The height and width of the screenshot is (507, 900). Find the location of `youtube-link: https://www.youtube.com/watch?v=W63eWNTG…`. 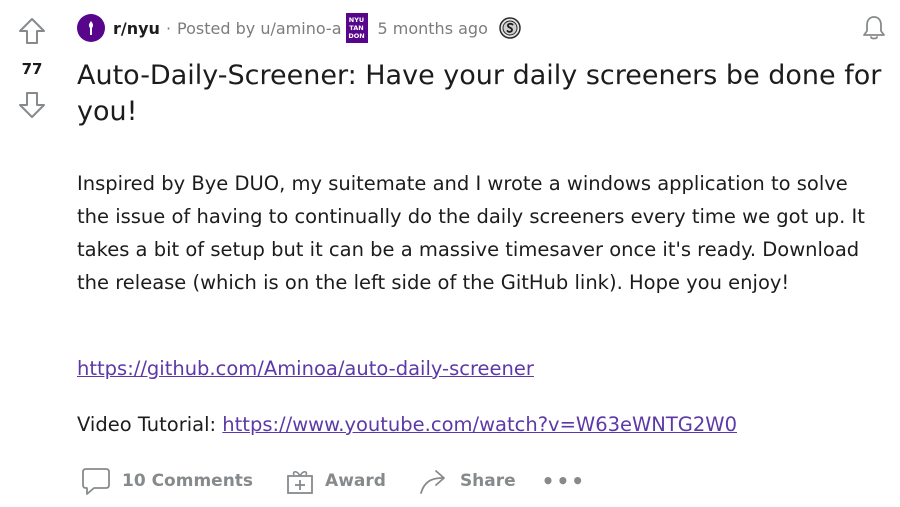

youtube-link: https://www.youtube.com/watch?v=W63eWNTG… is located at coordinates (479, 424).